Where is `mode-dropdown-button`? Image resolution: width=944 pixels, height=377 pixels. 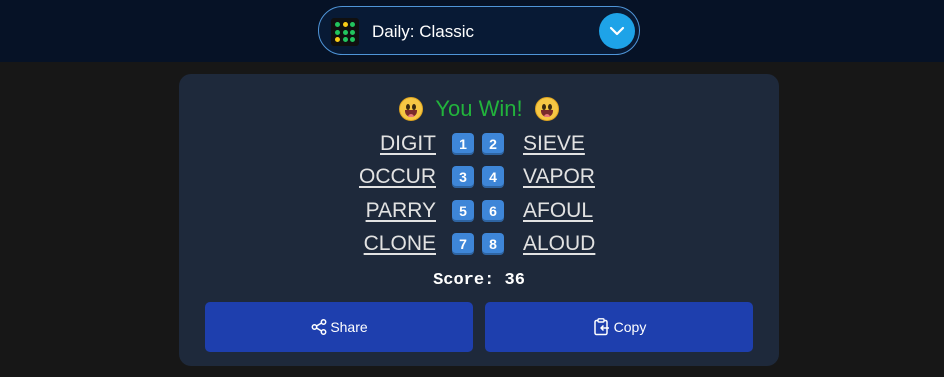
mode-dropdown-button is located at coordinates (617, 31).